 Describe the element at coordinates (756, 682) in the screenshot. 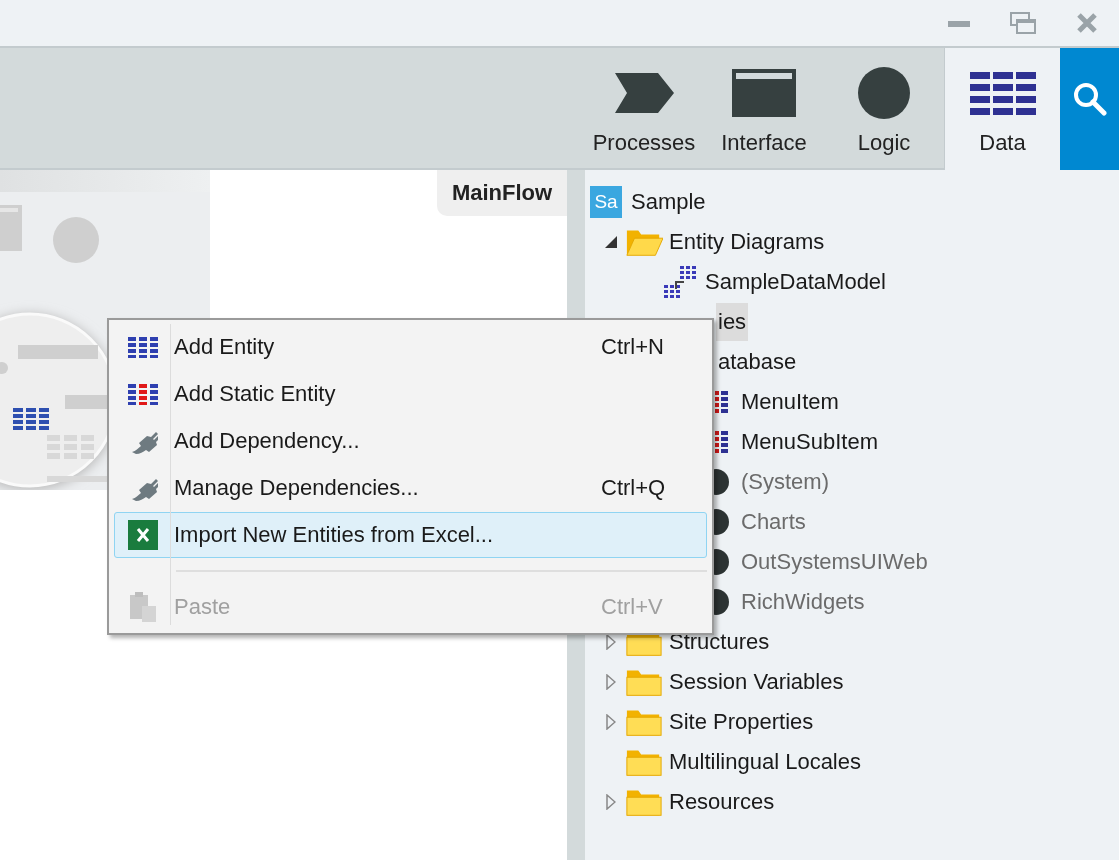

I see `tree-item: Session Variables` at that location.